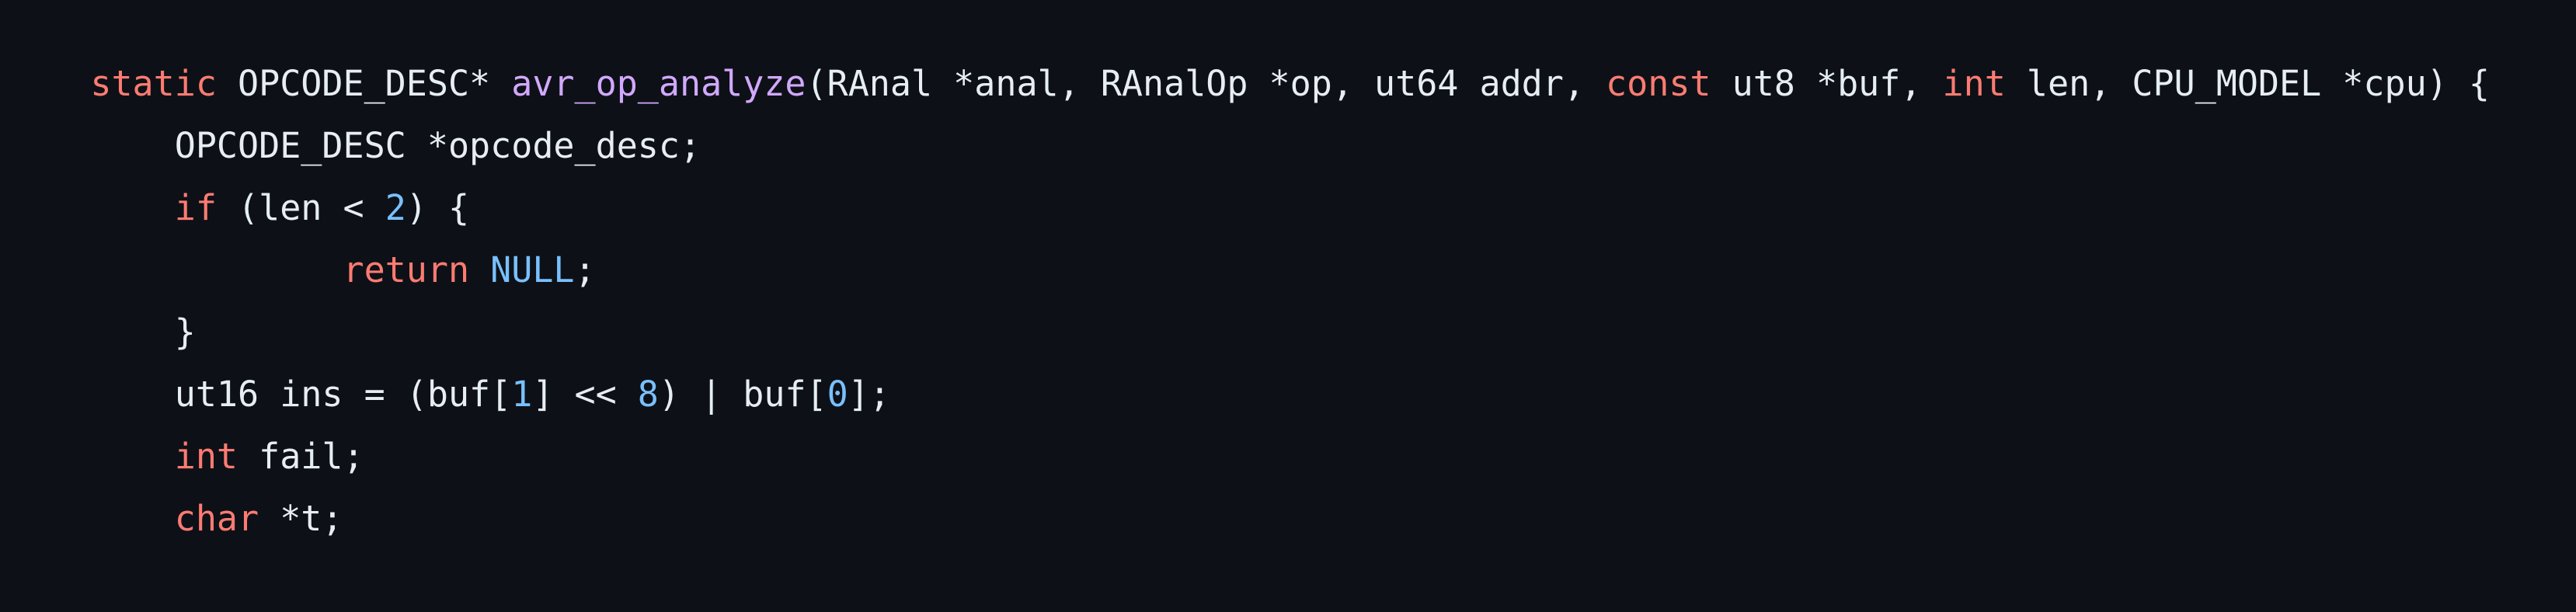 The image size is (2576, 612). Describe the element at coordinates (174, 483) in the screenshot. I see `code-line-8: char *t;` at that location.